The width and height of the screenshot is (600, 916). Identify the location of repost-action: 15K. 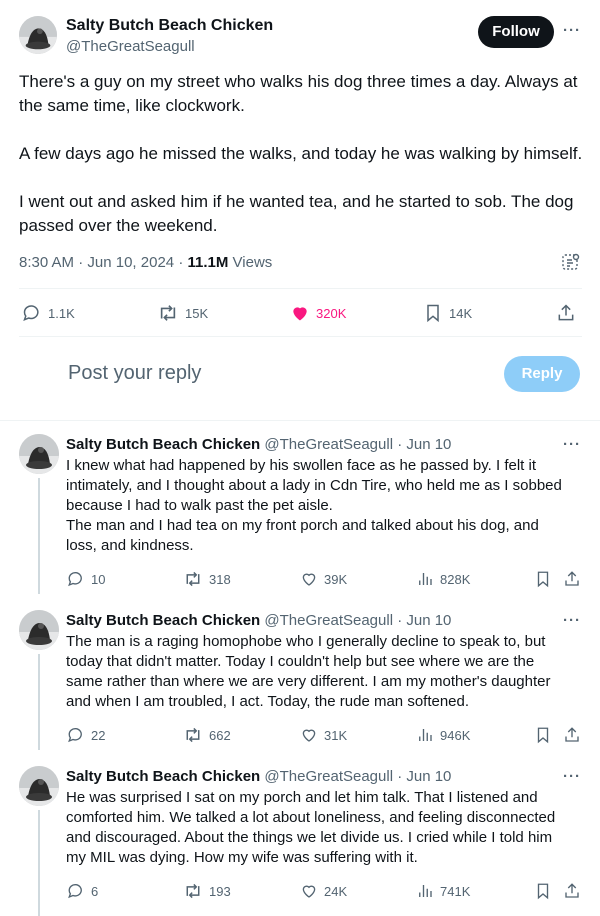
(182, 313).